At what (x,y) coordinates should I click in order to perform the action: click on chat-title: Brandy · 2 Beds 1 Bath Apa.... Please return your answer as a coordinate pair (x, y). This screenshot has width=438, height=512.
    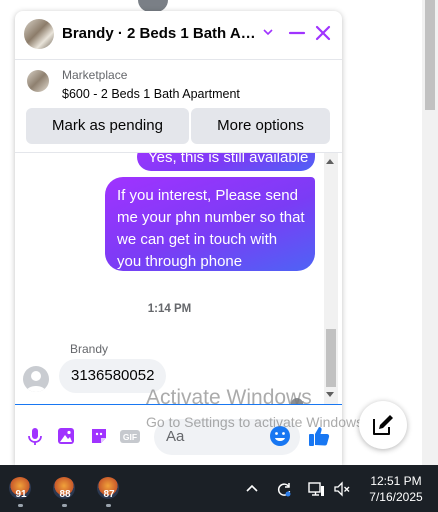
    Looking at the image, I should click on (162, 33).